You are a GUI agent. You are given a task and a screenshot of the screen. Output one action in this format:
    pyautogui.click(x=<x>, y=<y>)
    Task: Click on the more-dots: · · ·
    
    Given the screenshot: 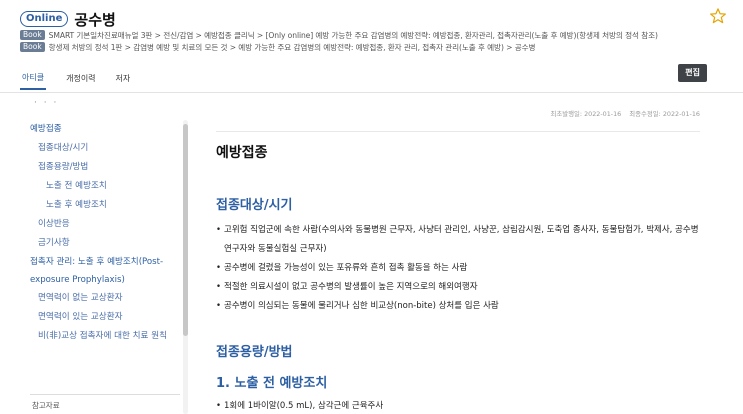 What is the action you would take?
    pyautogui.click(x=46, y=103)
    